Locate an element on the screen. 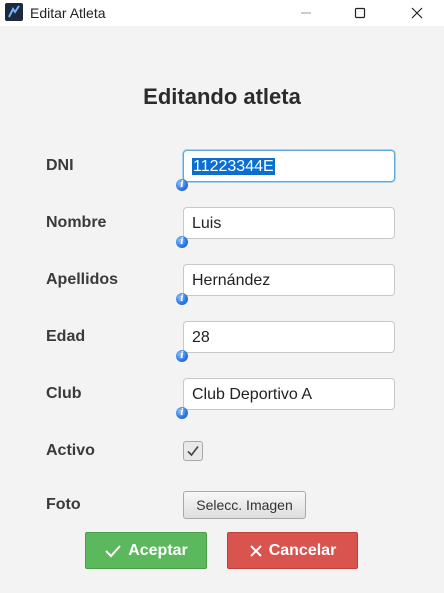 This screenshot has width=444, height=593. close-button is located at coordinates (417, 13).